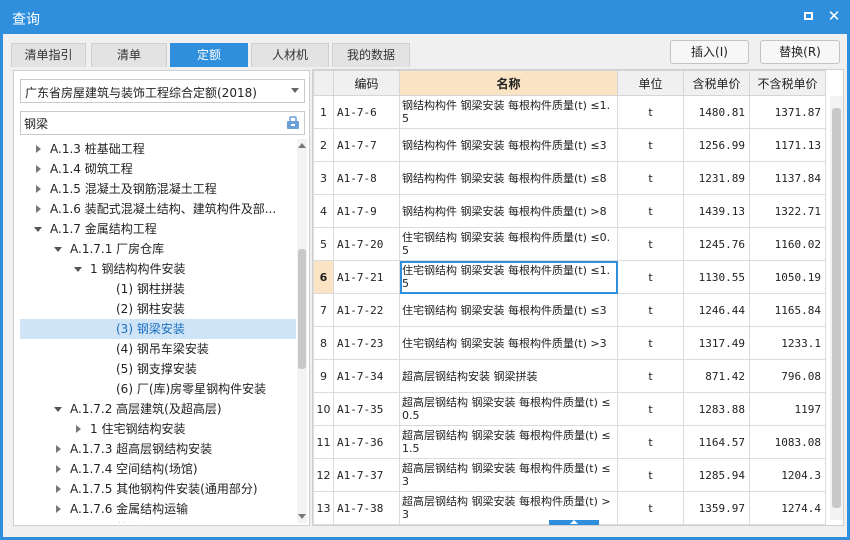  I want to click on table-row: 9 A1-7-34 超高层钢结构安装 钢梁拼装 t 871.42 796.08, so click(569, 376).